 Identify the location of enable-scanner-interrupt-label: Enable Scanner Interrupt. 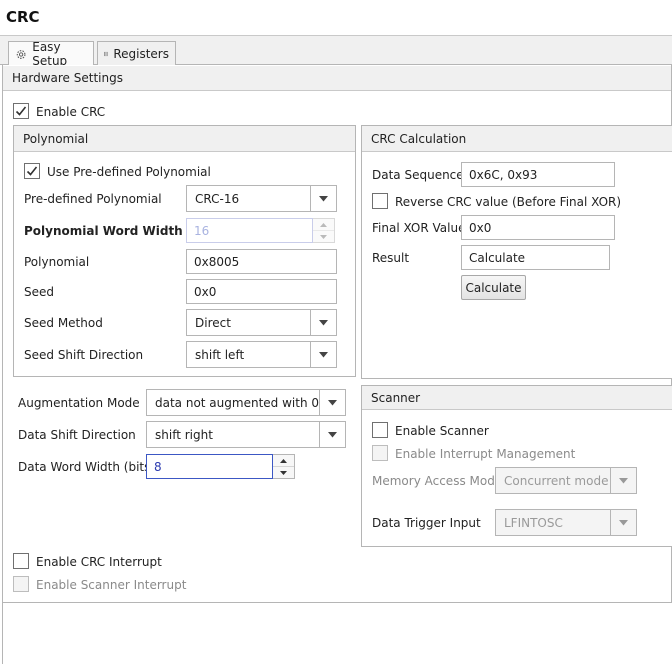
(111, 585).